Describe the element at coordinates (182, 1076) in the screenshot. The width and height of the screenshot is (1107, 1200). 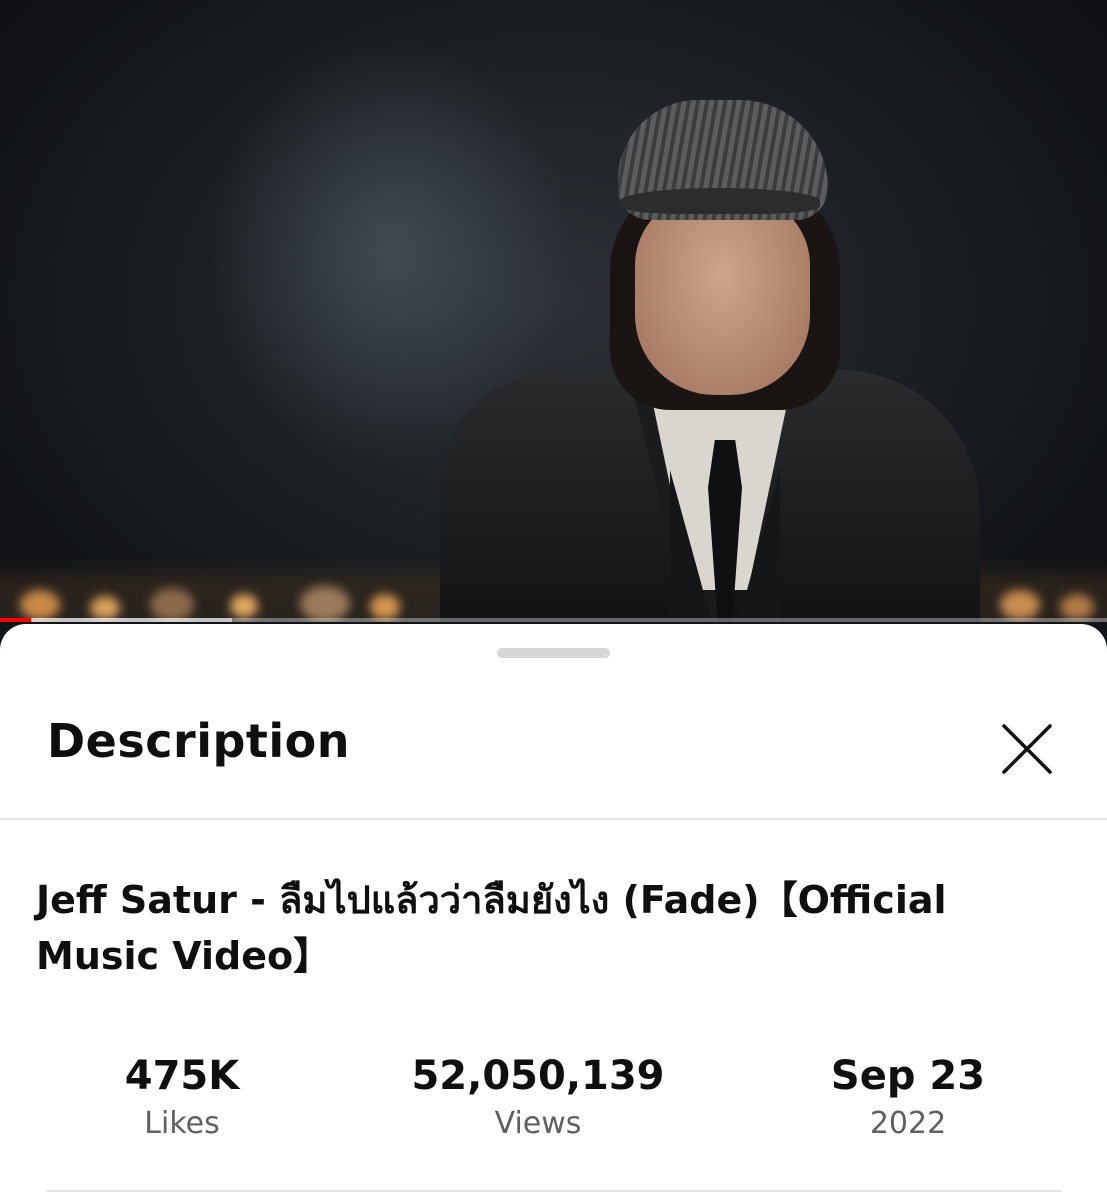
I see `likes-count: 475K` at that location.